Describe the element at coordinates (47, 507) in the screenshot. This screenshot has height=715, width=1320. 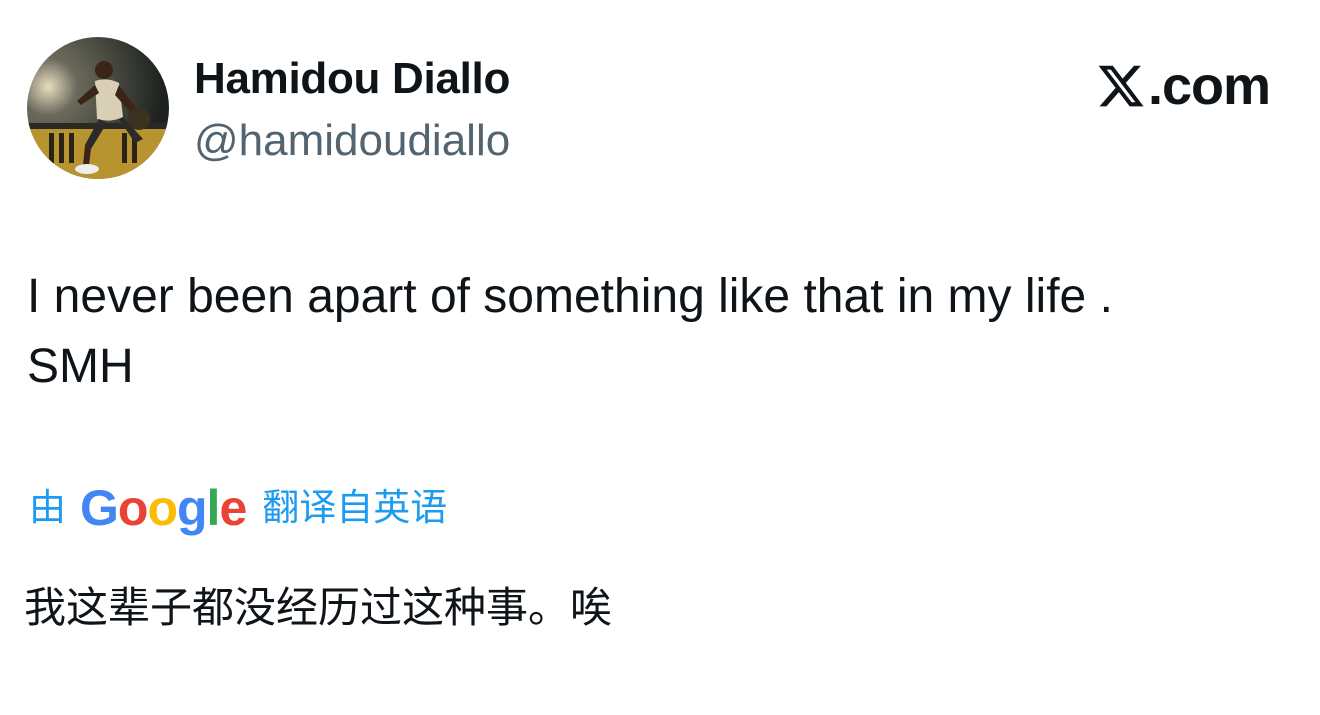
I see `translate-prefix: 由` at that location.